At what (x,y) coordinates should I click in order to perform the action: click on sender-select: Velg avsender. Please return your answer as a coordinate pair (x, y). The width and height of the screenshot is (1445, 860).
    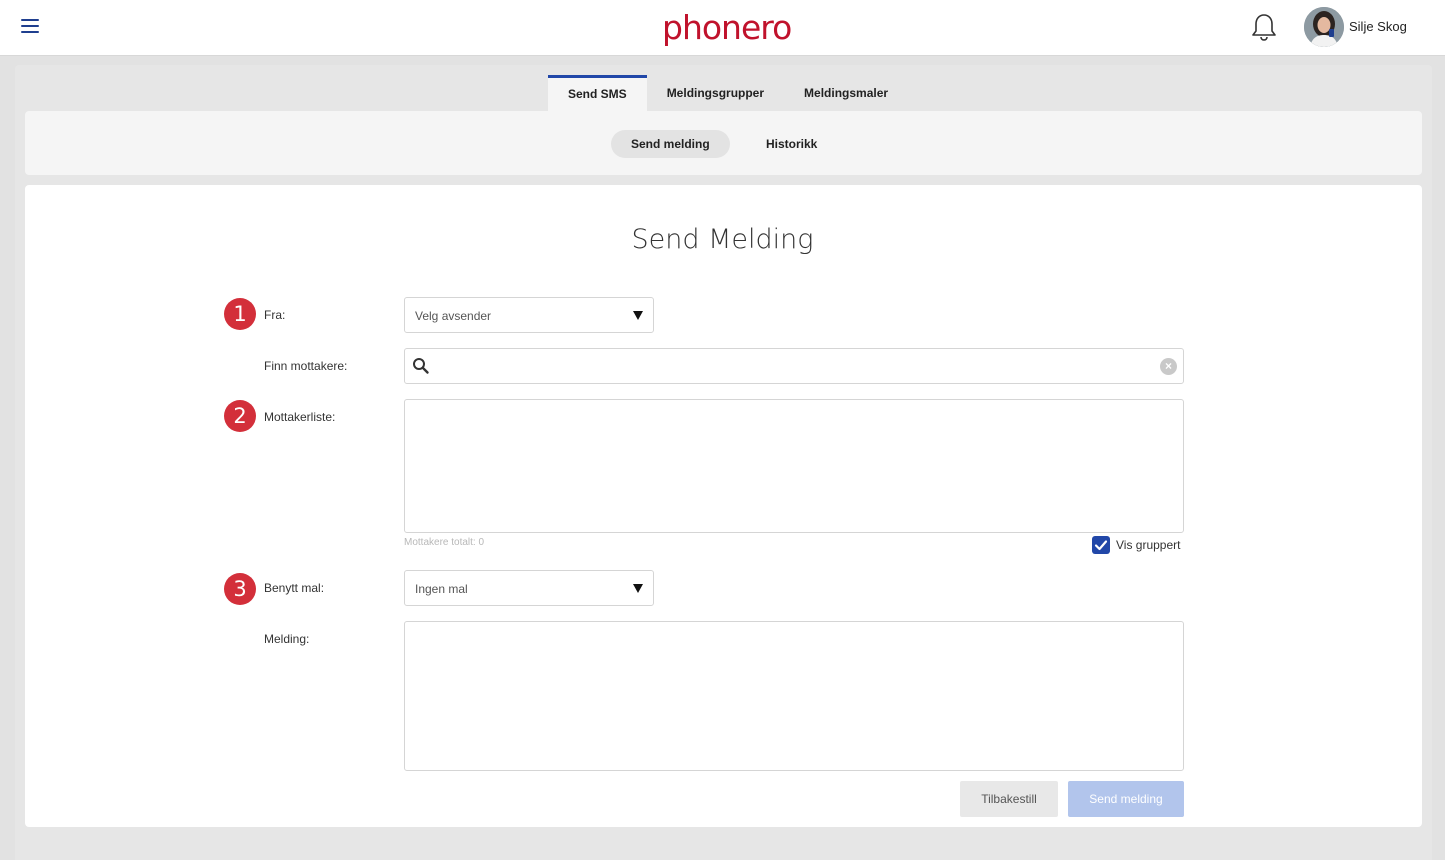
    Looking at the image, I should click on (529, 315).